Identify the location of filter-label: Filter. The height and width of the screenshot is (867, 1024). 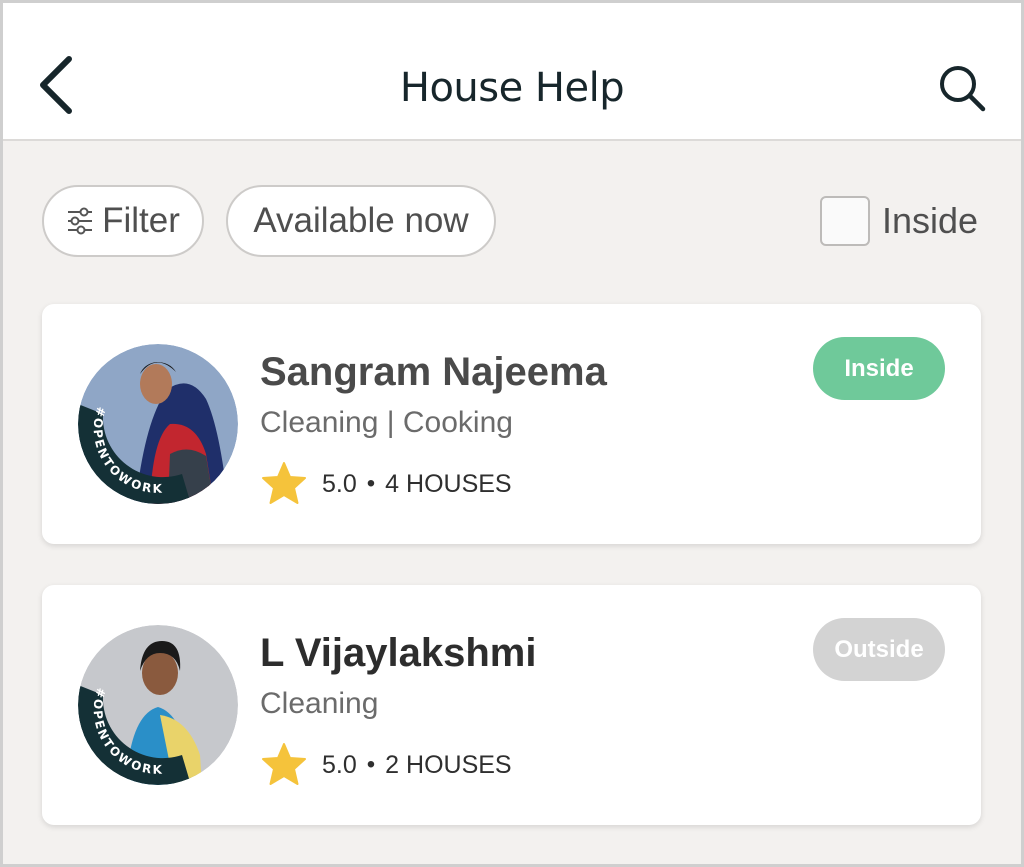
(141, 220).